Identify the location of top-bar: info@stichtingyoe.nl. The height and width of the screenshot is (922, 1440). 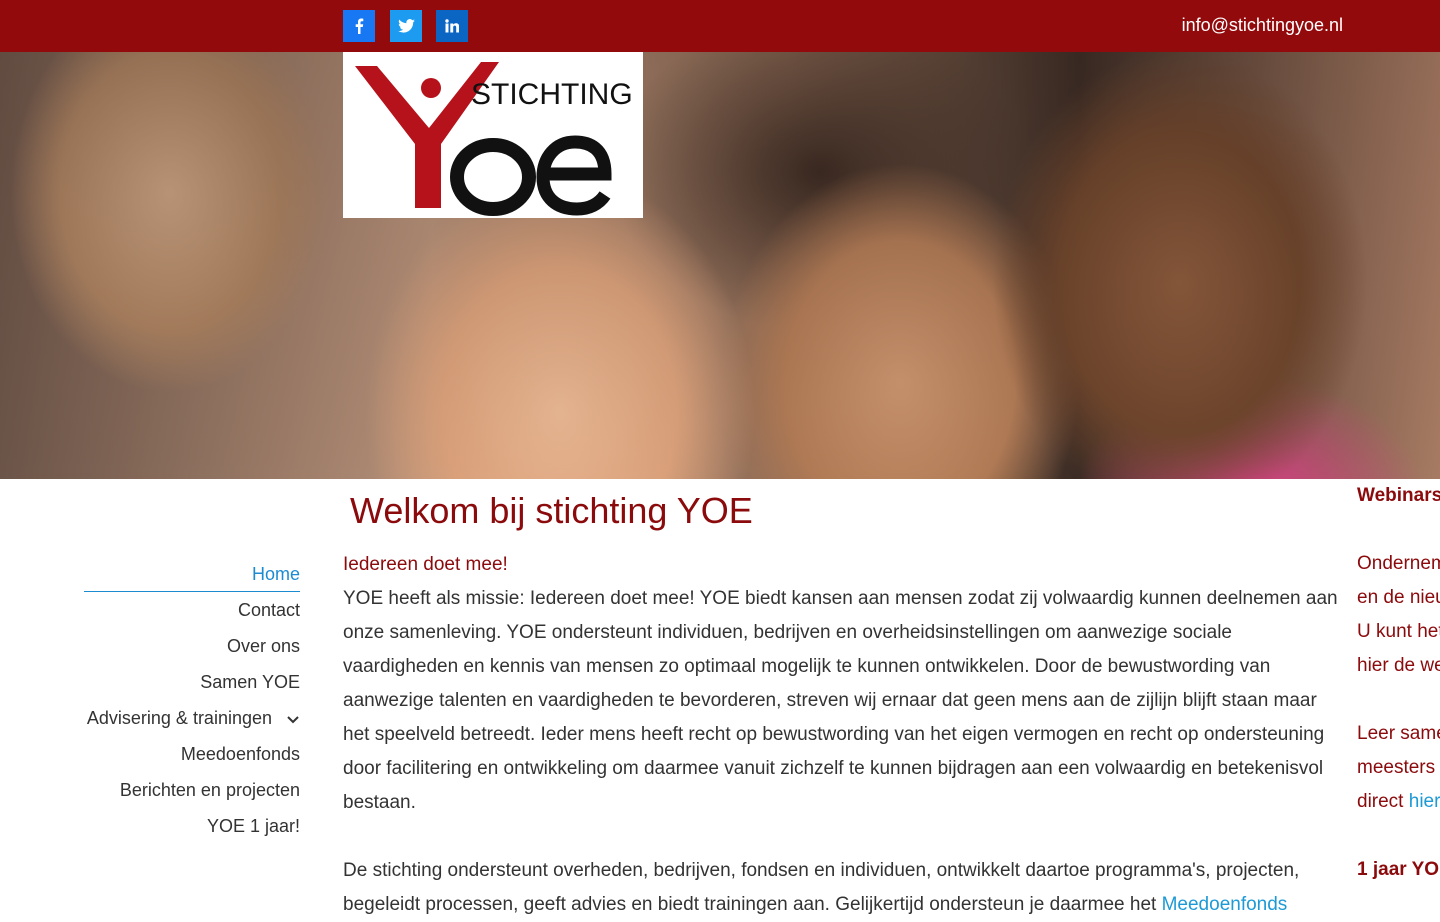
(720, 26).